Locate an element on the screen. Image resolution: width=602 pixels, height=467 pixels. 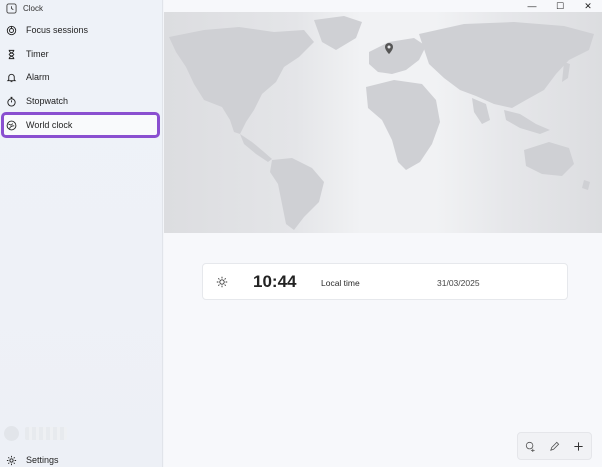
sidebar-item-label: Timer is located at coordinates (37, 54).